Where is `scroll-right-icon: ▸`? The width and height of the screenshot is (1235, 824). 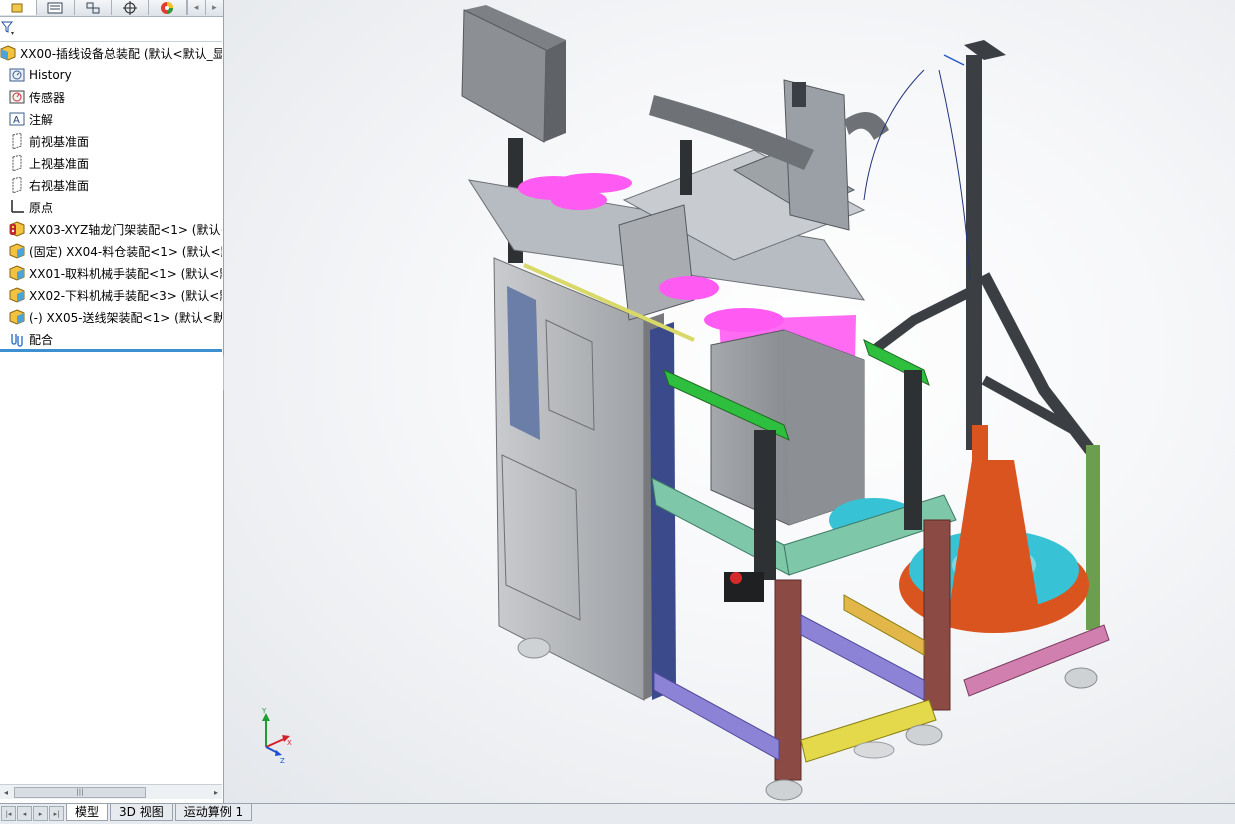 scroll-right-icon: ▸ is located at coordinates (216, 792).